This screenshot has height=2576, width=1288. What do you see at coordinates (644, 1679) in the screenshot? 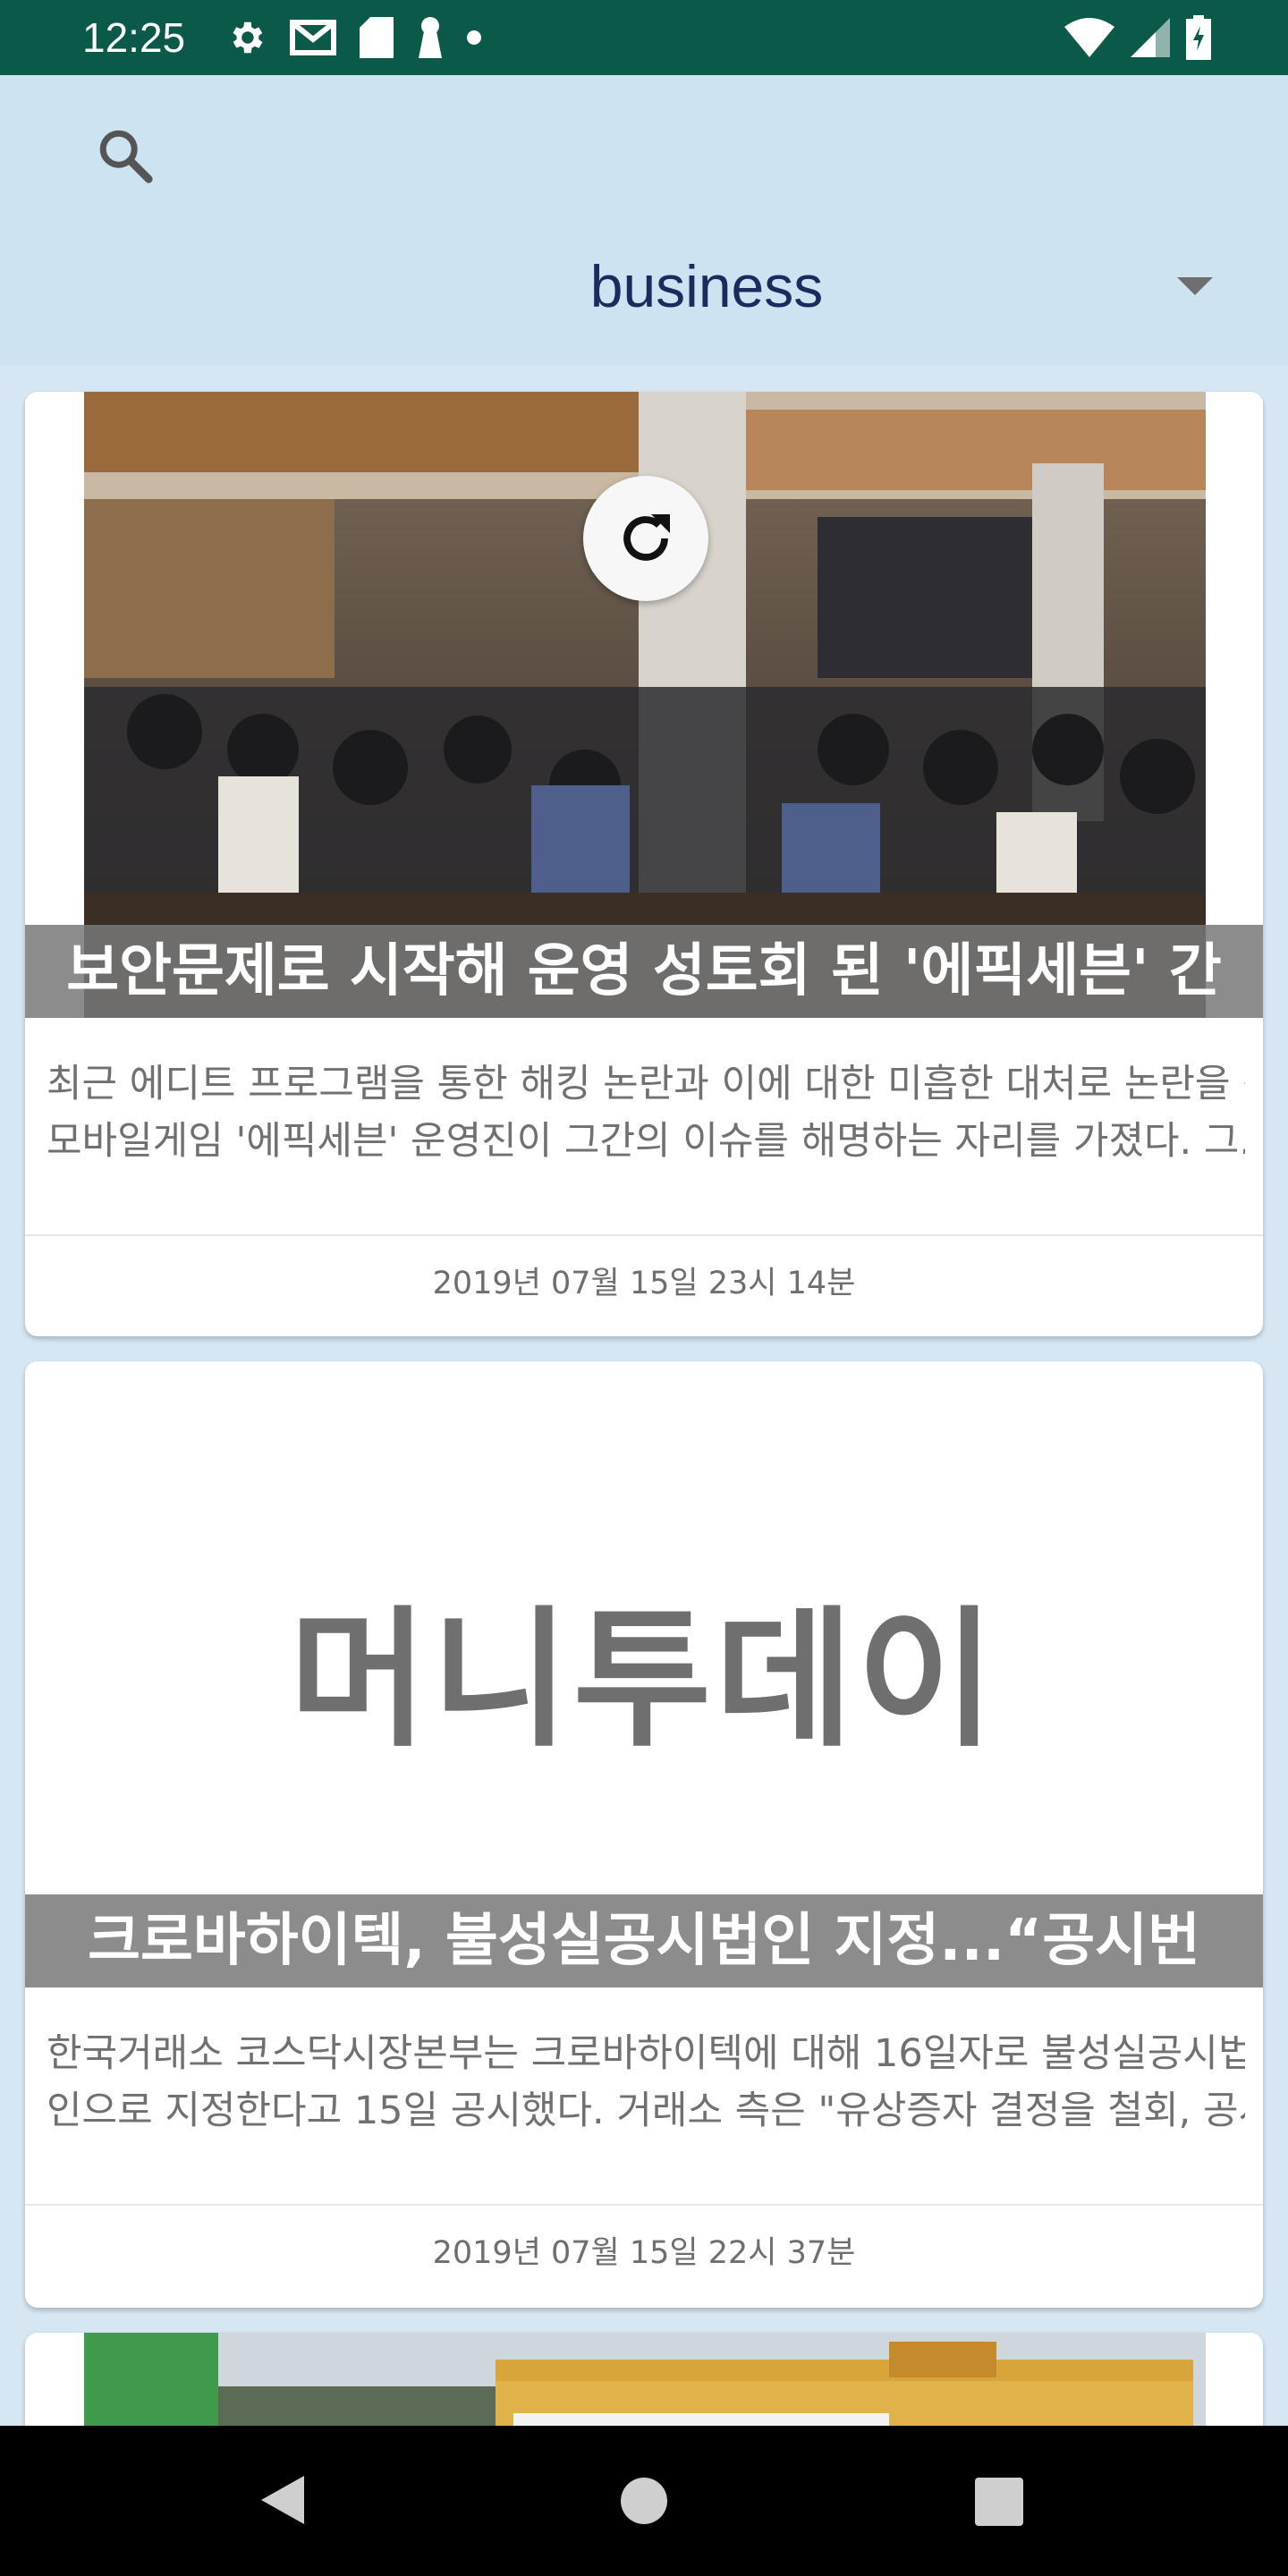
I see `publisher-logo: 머니투데이` at bounding box center [644, 1679].